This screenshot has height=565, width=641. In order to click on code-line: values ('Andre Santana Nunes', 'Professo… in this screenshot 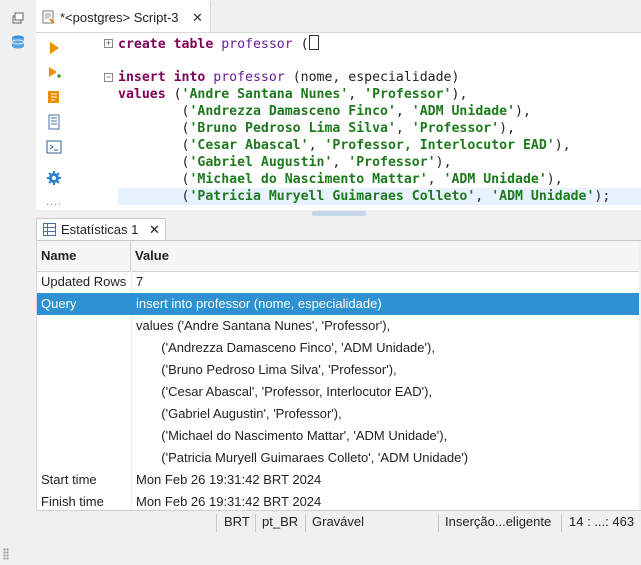, I will do `click(364, 94)`.